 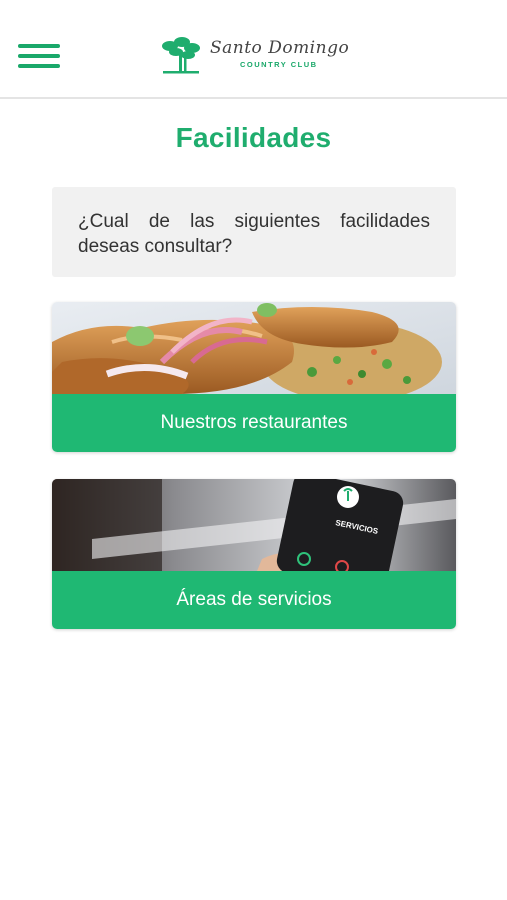 What do you see at coordinates (181, 55) in the screenshot?
I see `palm-tree-logo-icon` at bounding box center [181, 55].